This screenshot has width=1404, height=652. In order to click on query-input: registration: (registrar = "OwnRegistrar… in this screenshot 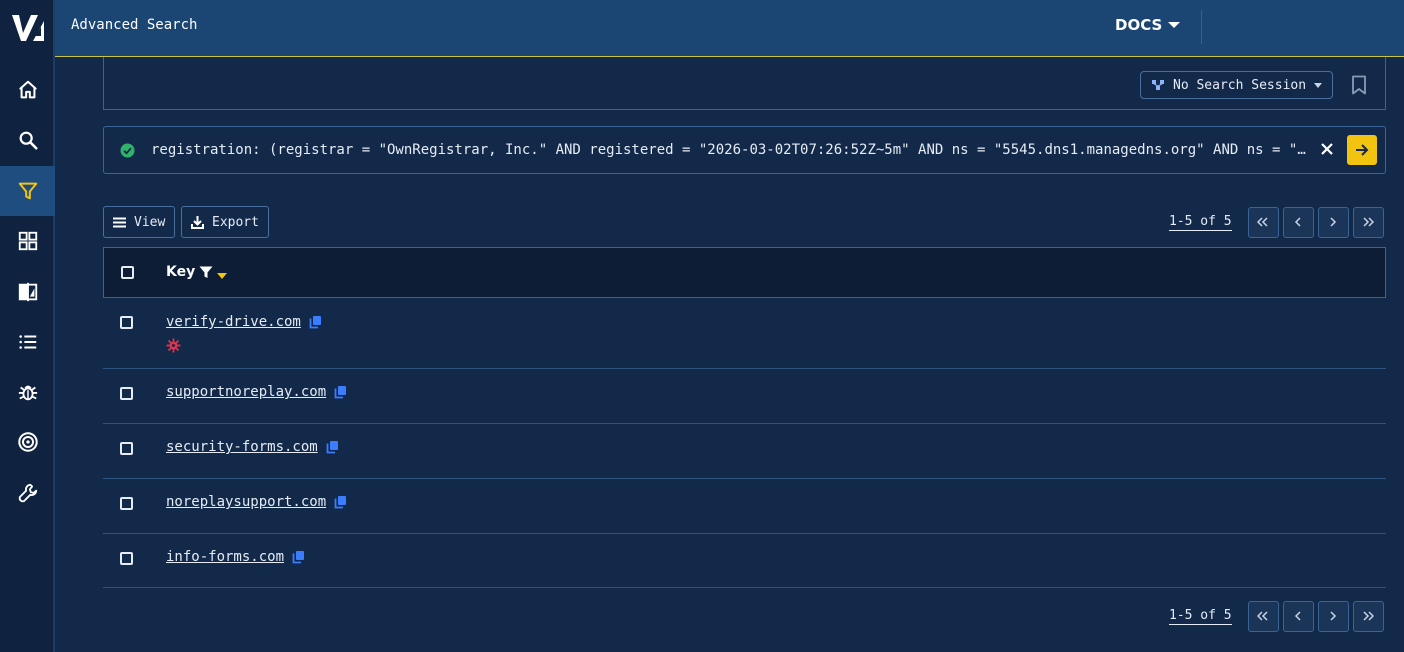, I will do `click(731, 150)`.